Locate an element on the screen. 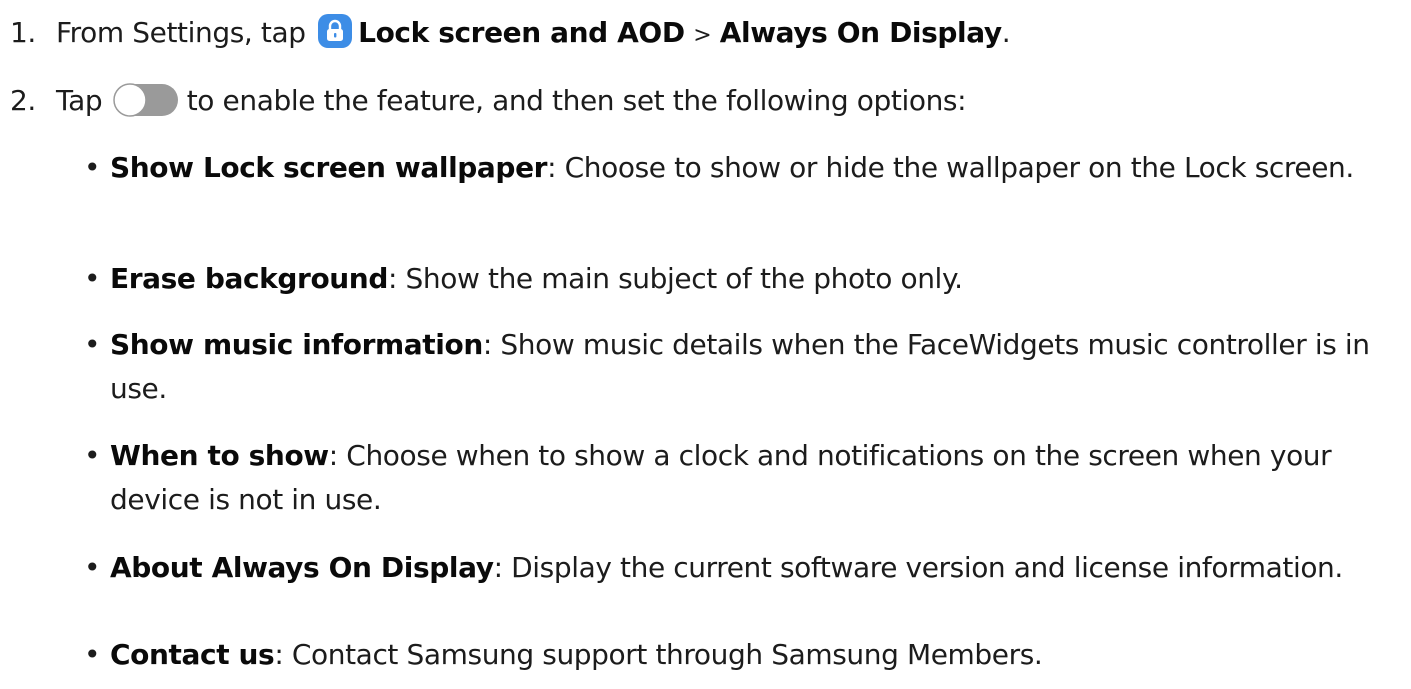 The width and height of the screenshot is (1411, 689). menu-path-lock-screen: Lock screen and AOD is located at coordinates (521, 32).